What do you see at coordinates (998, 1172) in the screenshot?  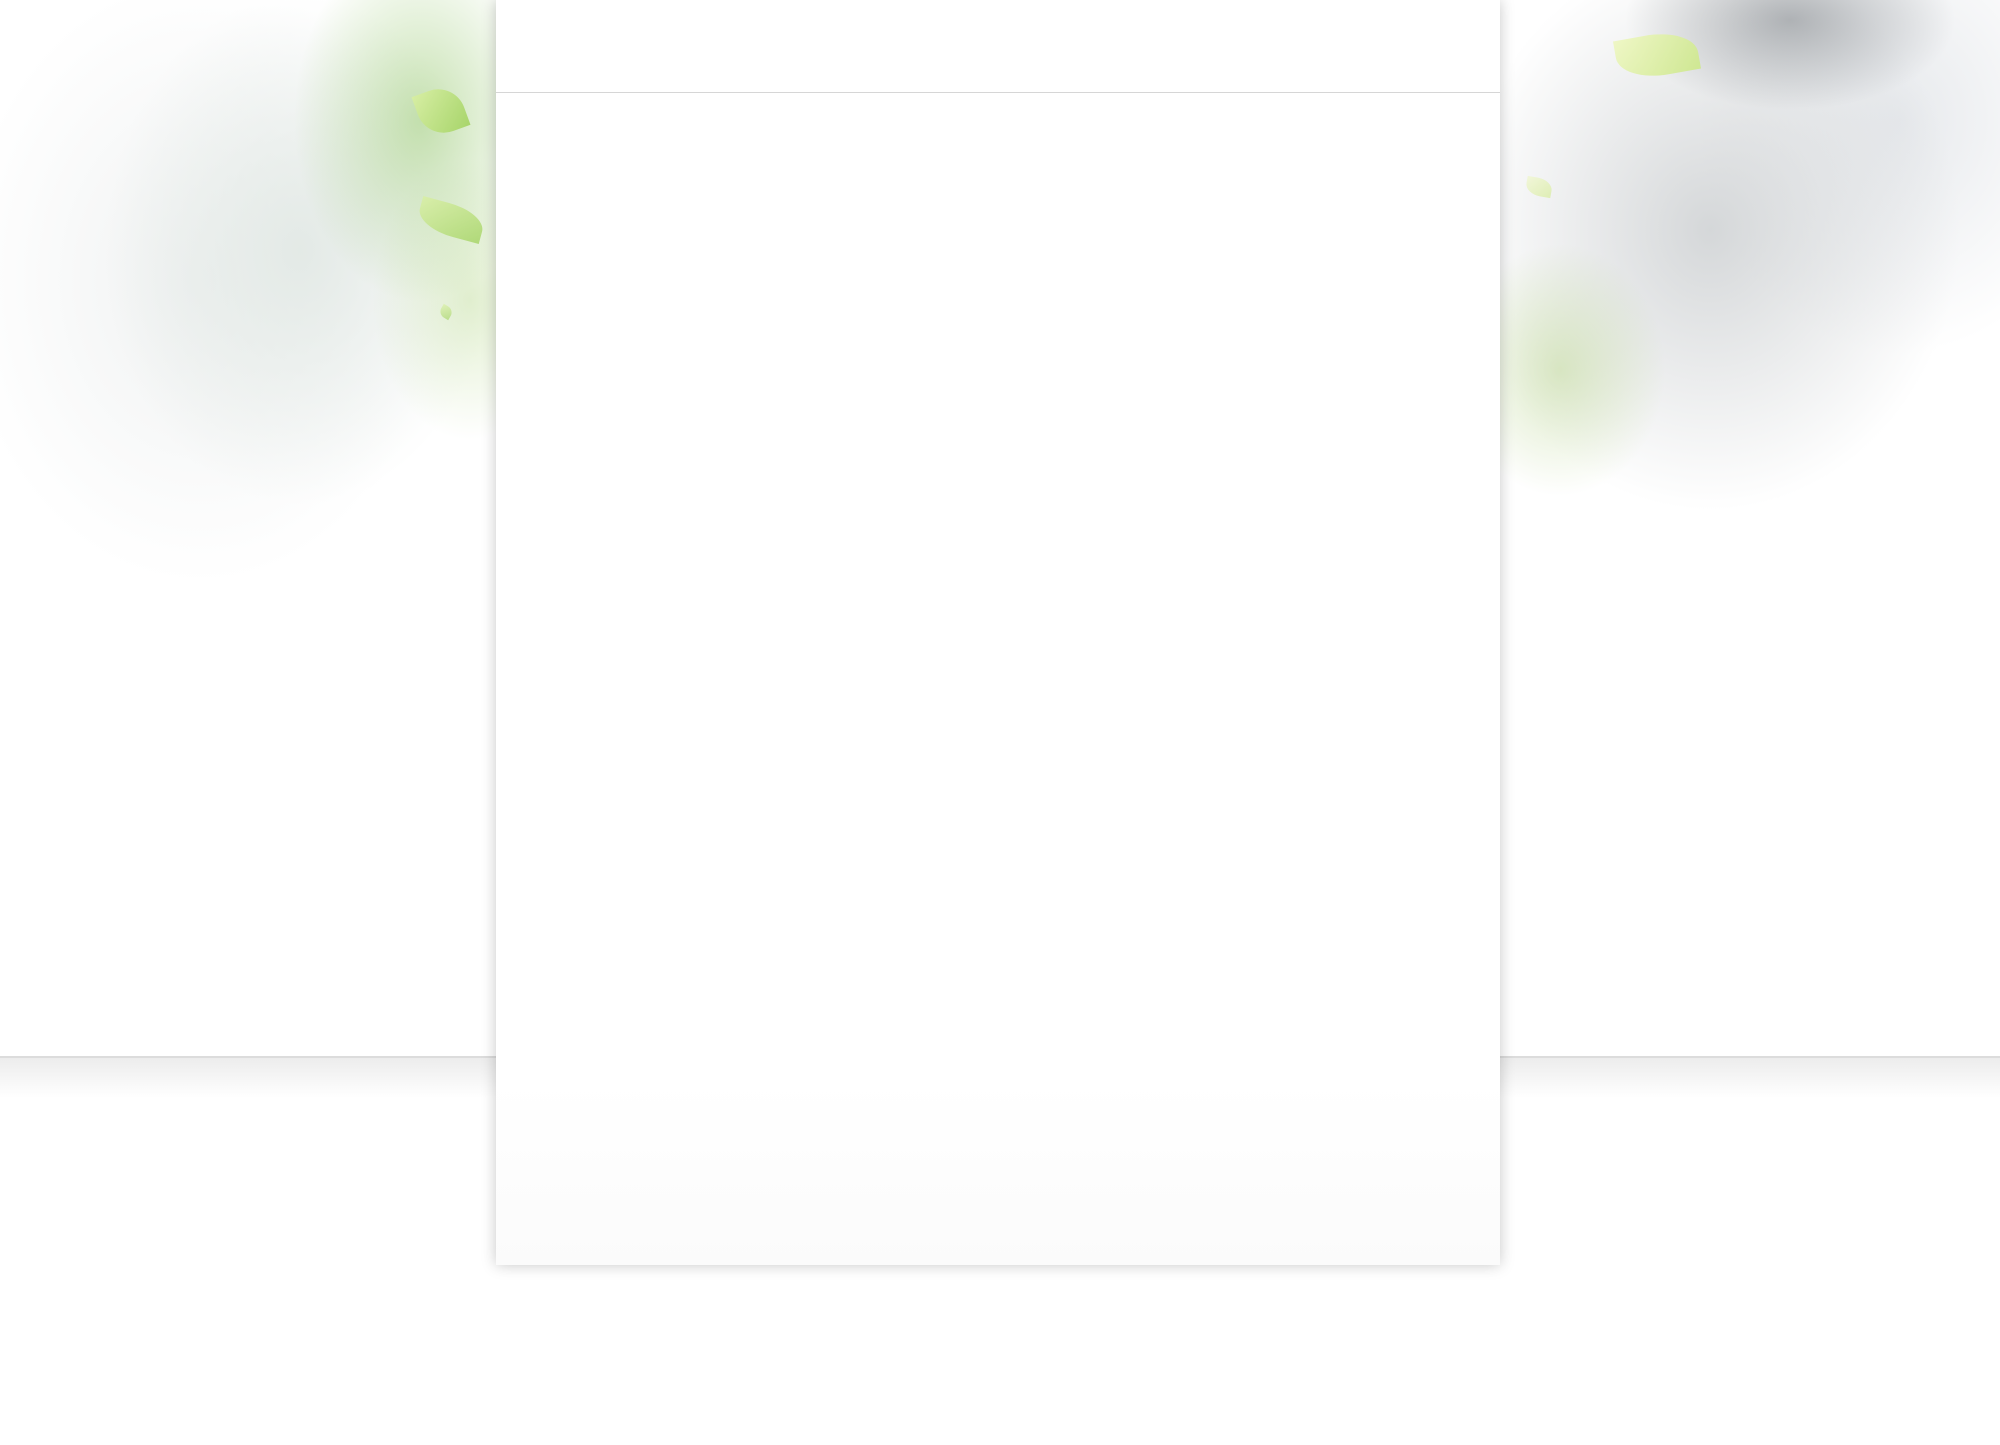 I see `panel-footer` at bounding box center [998, 1172].